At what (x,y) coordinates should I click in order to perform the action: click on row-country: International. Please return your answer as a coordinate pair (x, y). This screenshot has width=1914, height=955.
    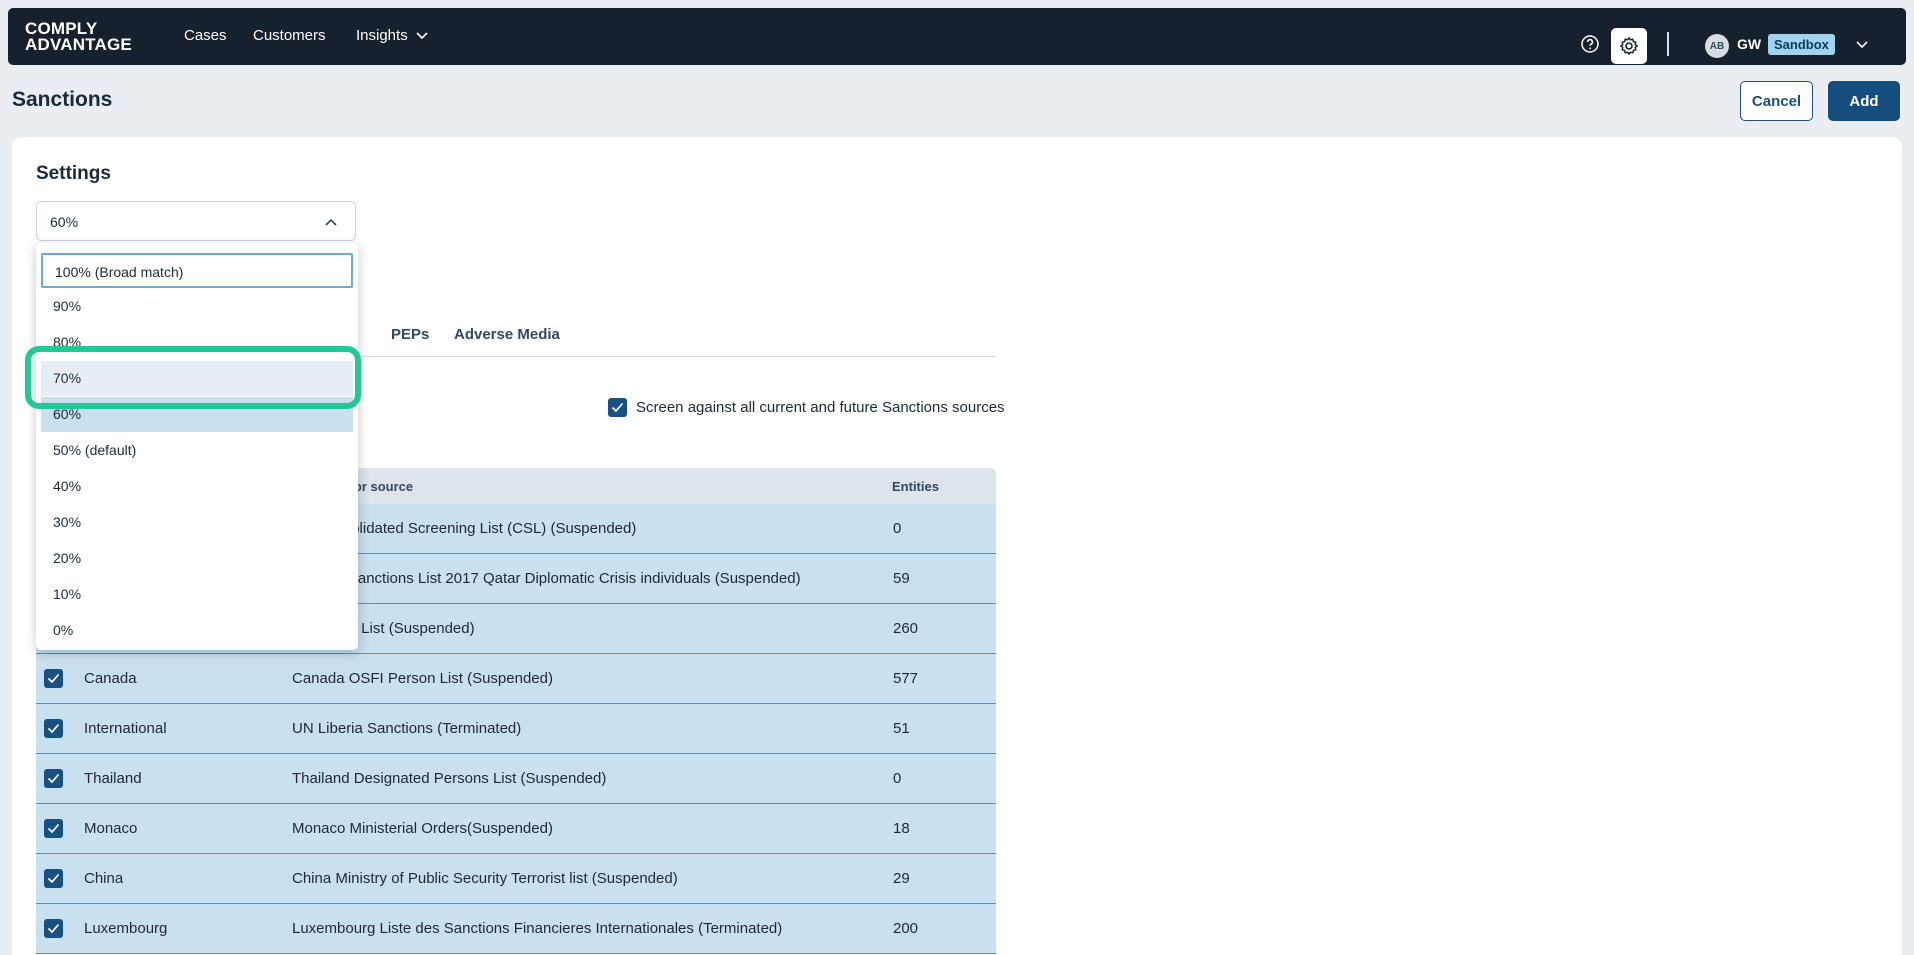
    Looking at the image, I should click on (125, 728).